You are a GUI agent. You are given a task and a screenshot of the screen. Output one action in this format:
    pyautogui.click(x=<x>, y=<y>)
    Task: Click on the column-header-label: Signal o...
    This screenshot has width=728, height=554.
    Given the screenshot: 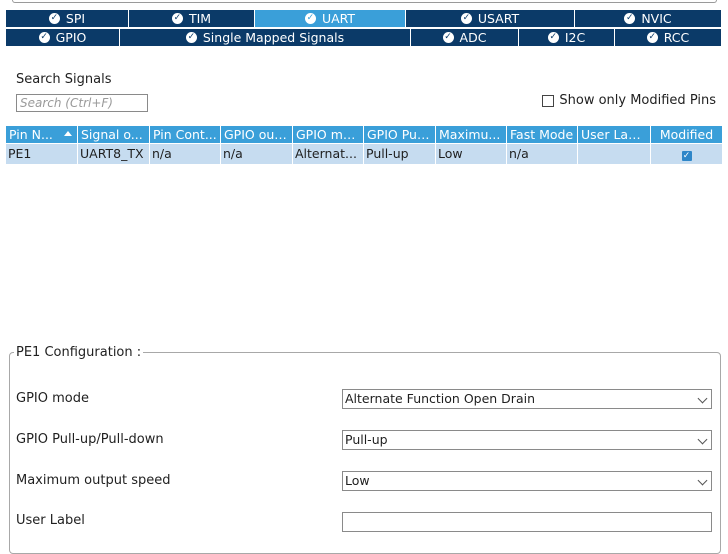 What is the action you would take?
    pyautogui.click(x=112, y=134)
    